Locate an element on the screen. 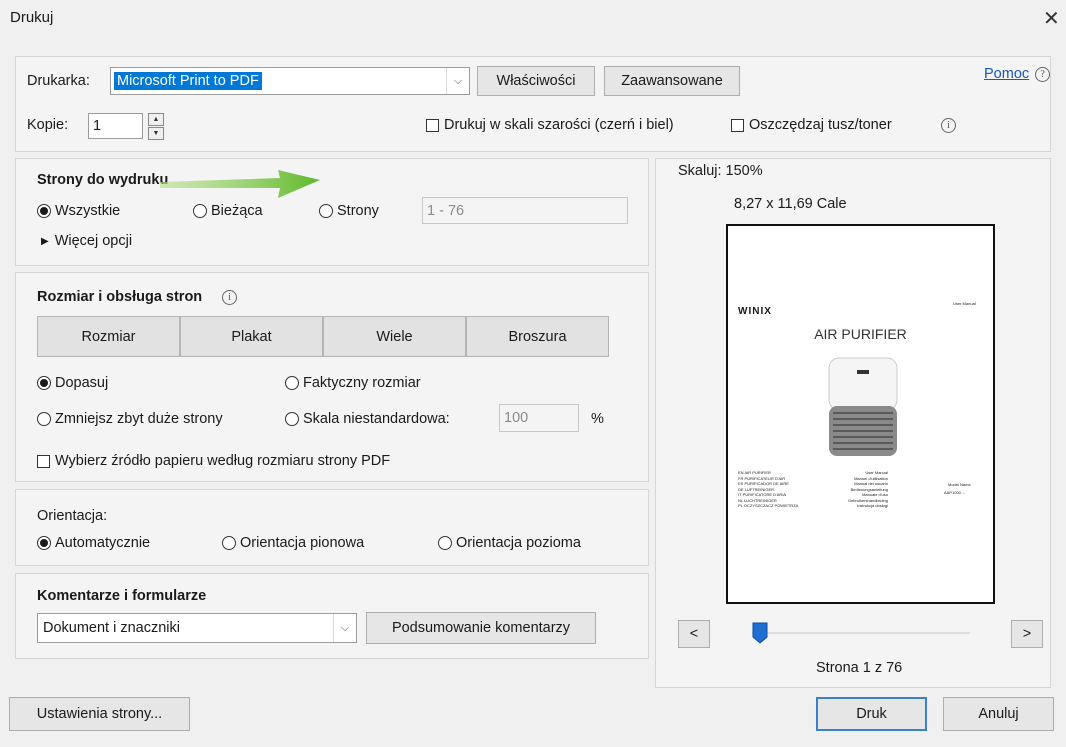 The height and width of the screenshot is (747, 1066). radio-portrait-label: Orientacja pionowa is located at coordinates (302, 543).